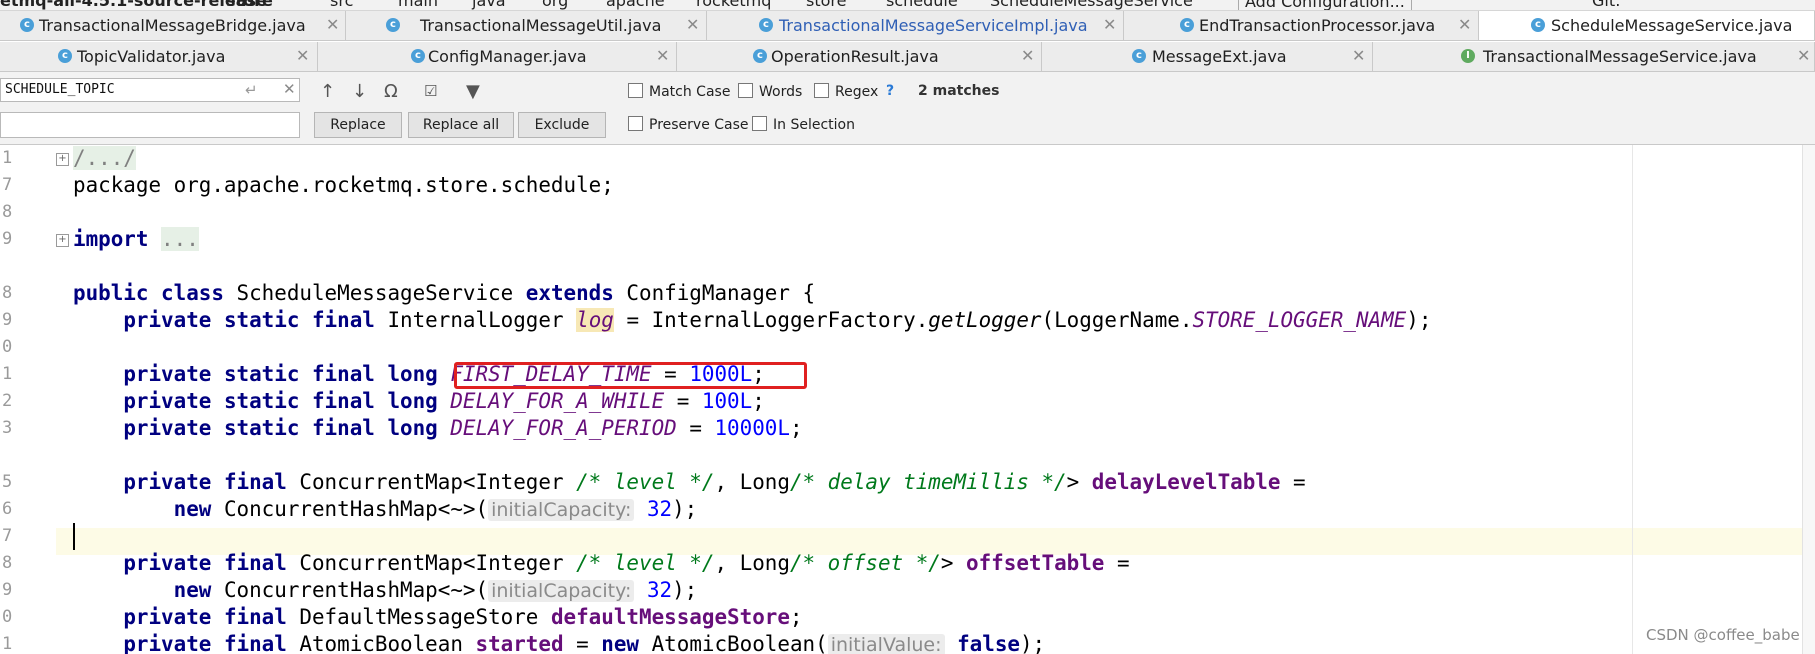 This screenshot has height=654, width=1815. Describe the element at coordinates (679, 91) in the screenshot. I see `match-case-checkbox: Match Case` at that location.